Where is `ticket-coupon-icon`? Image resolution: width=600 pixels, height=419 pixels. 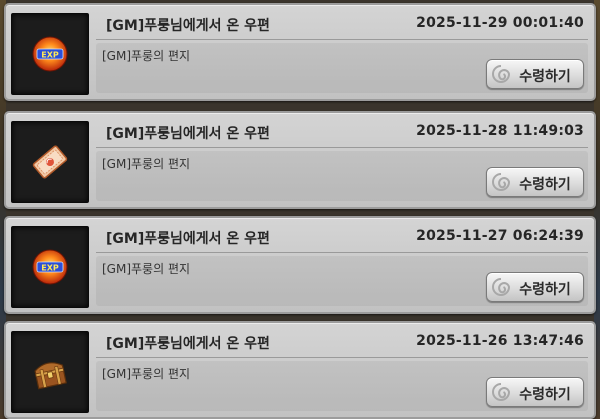
ticket-coupon-icon is located at coordinates (50, 162).